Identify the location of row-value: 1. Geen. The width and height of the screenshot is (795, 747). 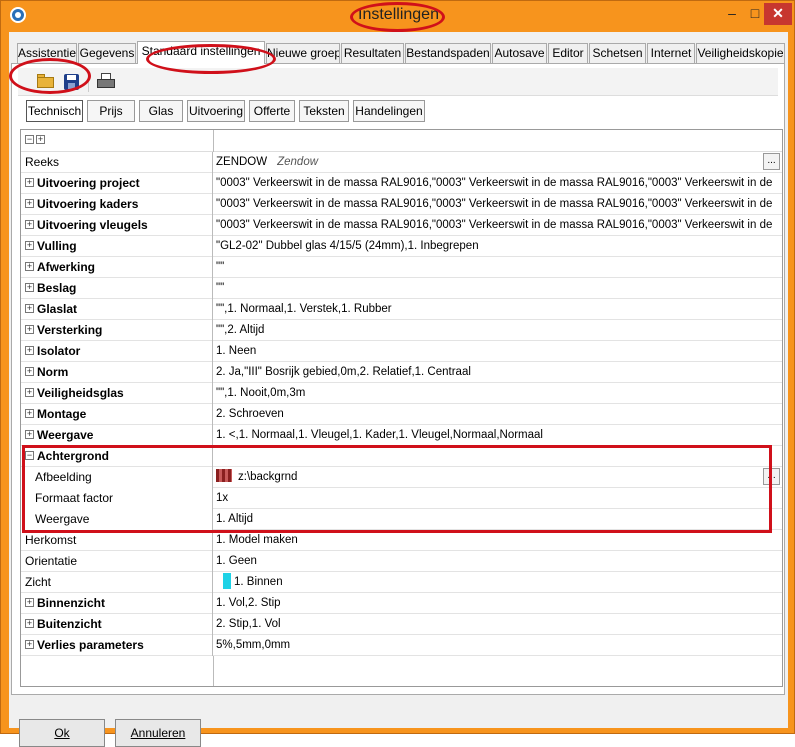
(496, 561).